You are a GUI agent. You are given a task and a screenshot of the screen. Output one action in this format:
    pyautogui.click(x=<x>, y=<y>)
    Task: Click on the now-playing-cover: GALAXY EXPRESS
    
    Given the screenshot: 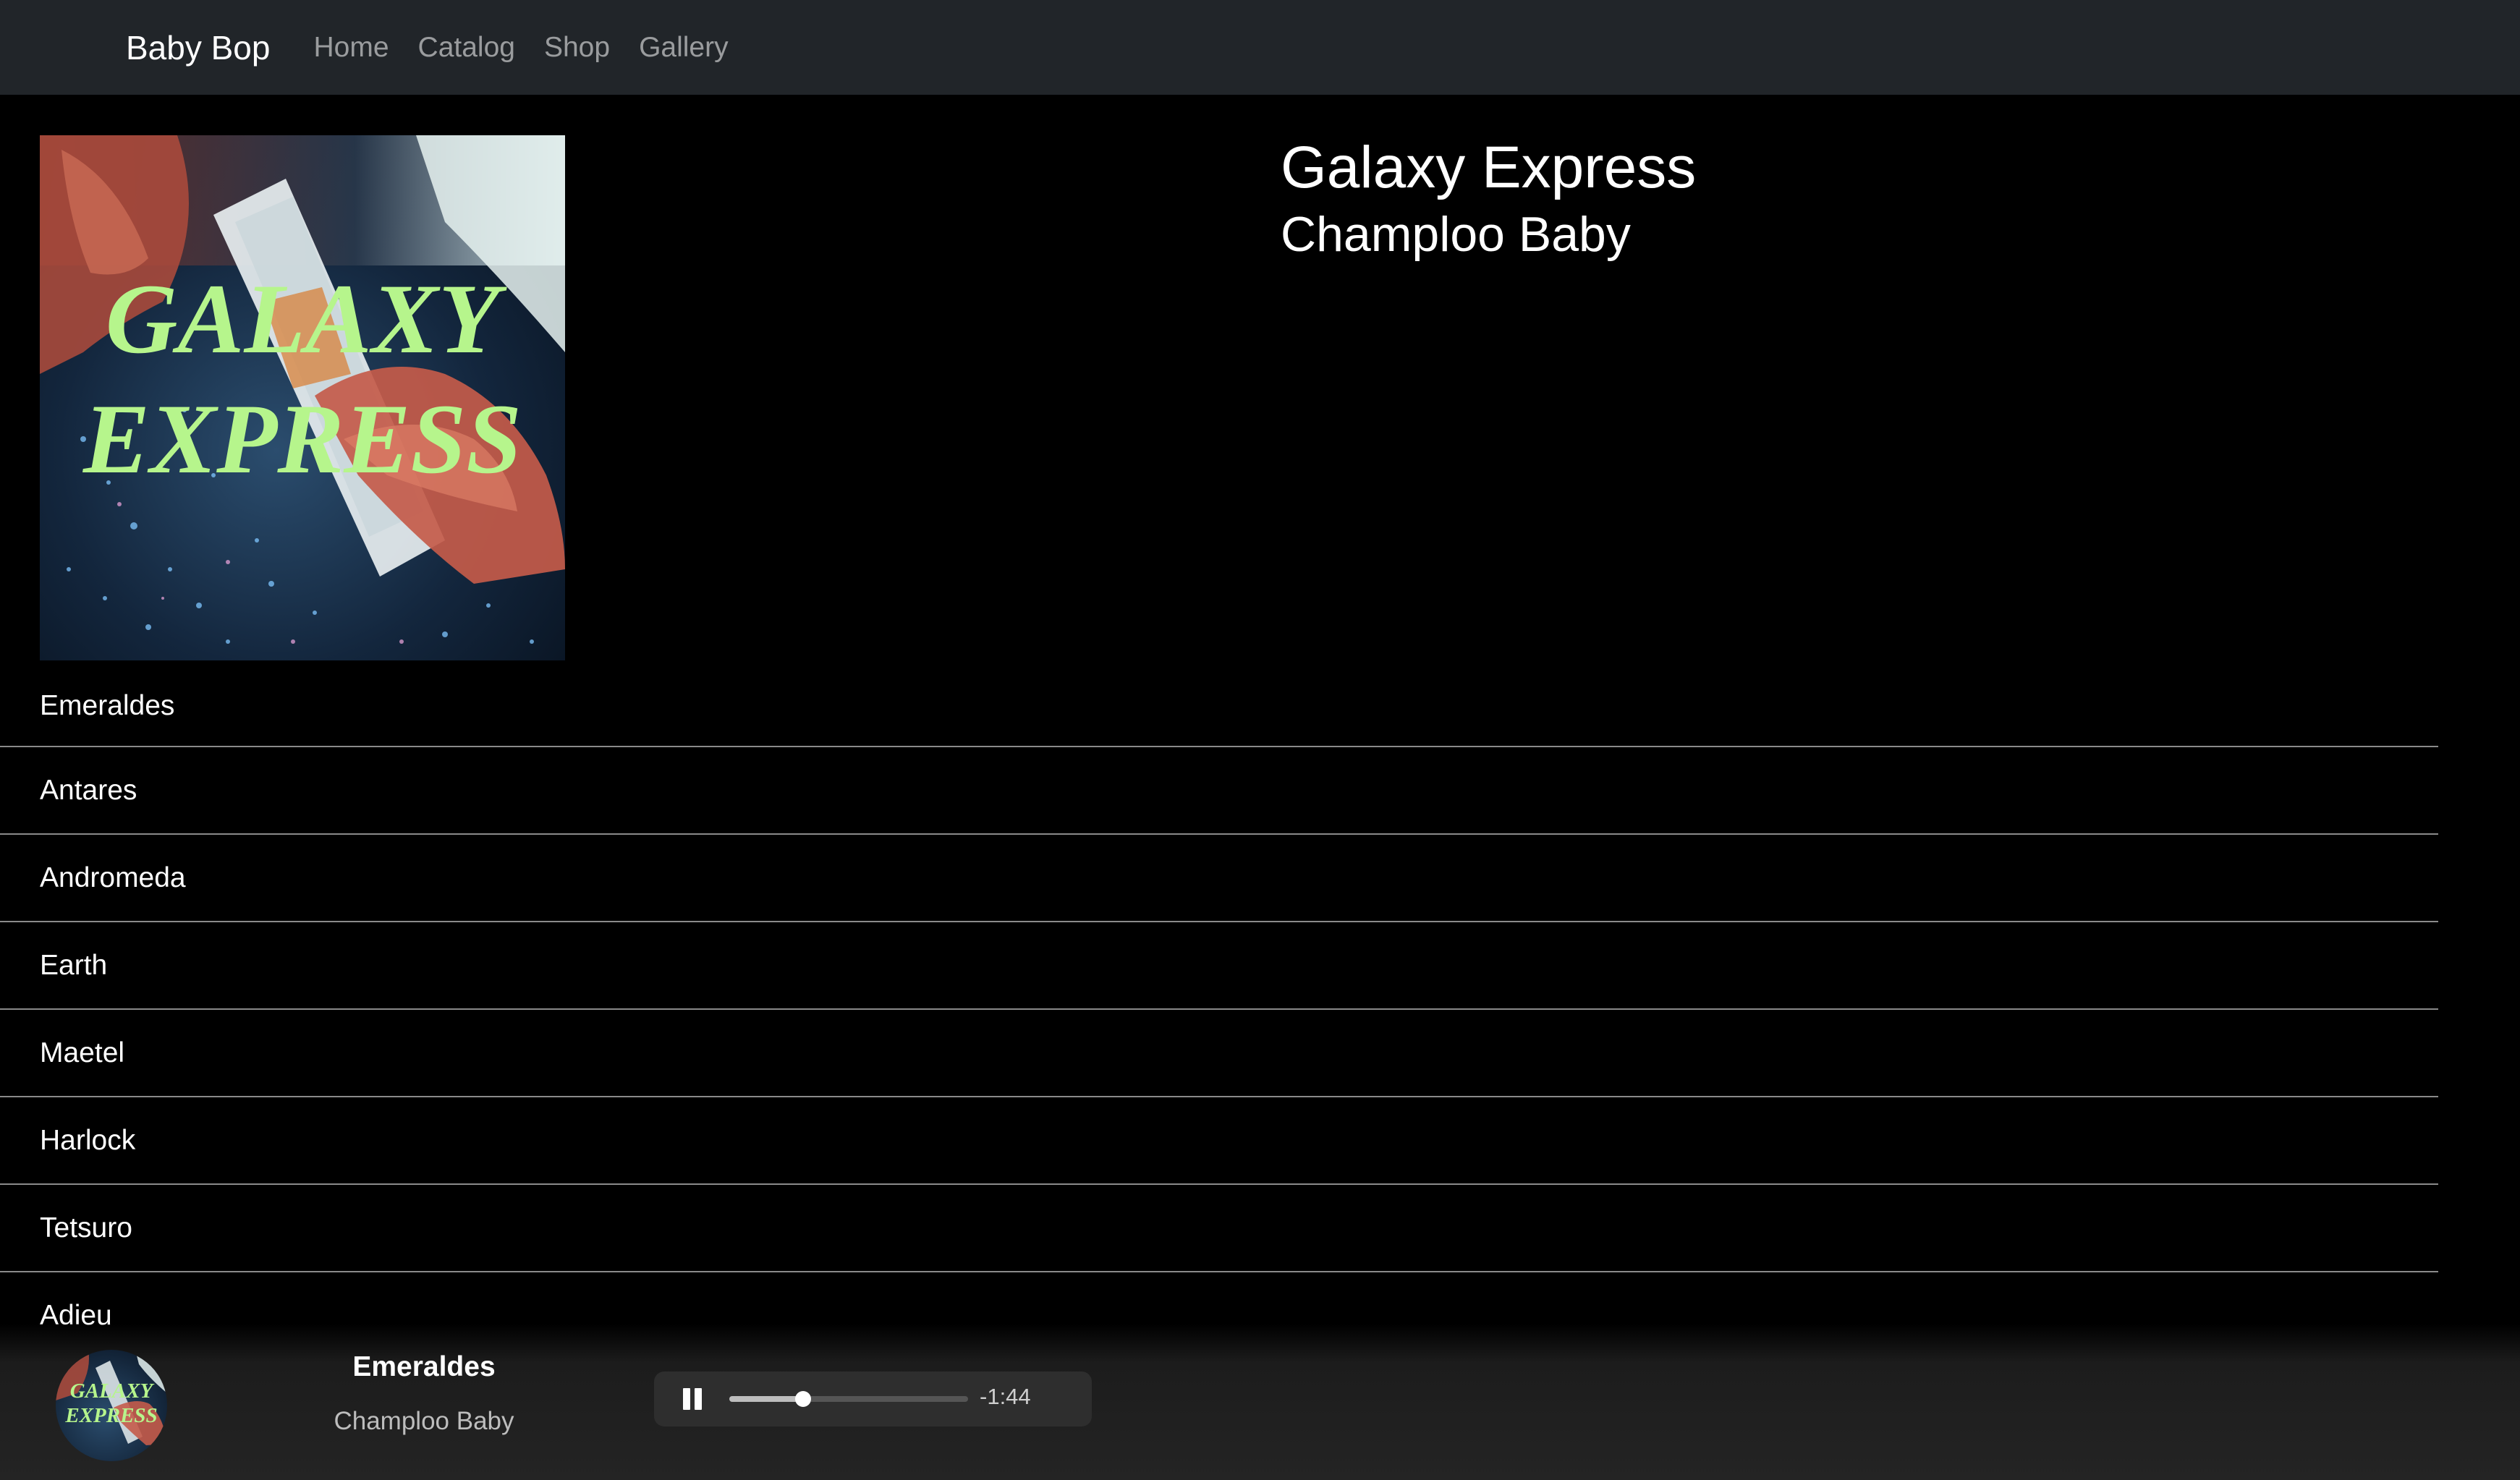 What is the action you would take?
    pyautogui.click(x=112, y=1405)
    